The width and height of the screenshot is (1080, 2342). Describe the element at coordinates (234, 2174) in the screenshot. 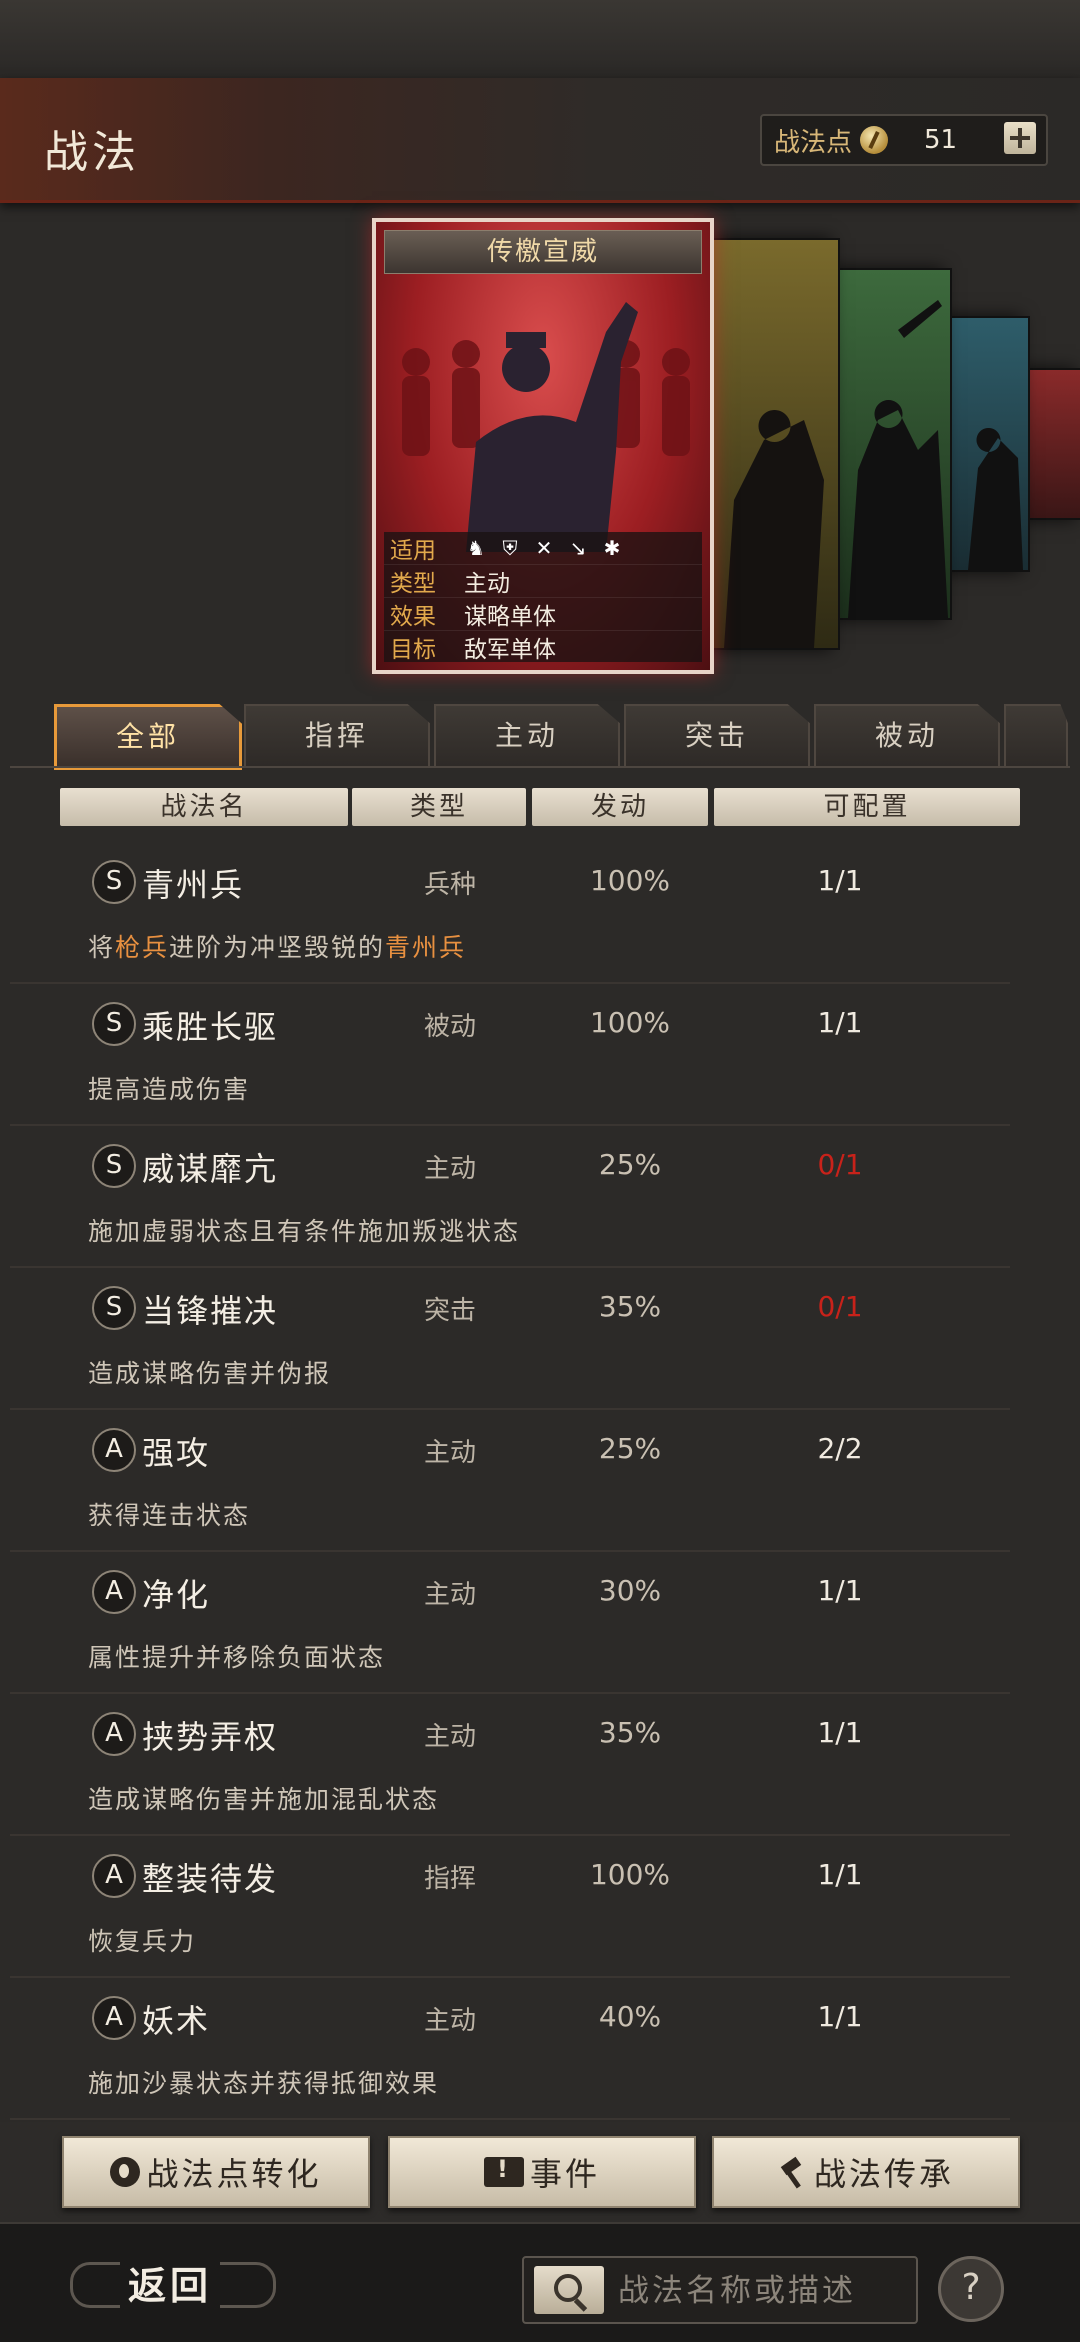

I see `convert-points-label: 战法点转化` at that location.